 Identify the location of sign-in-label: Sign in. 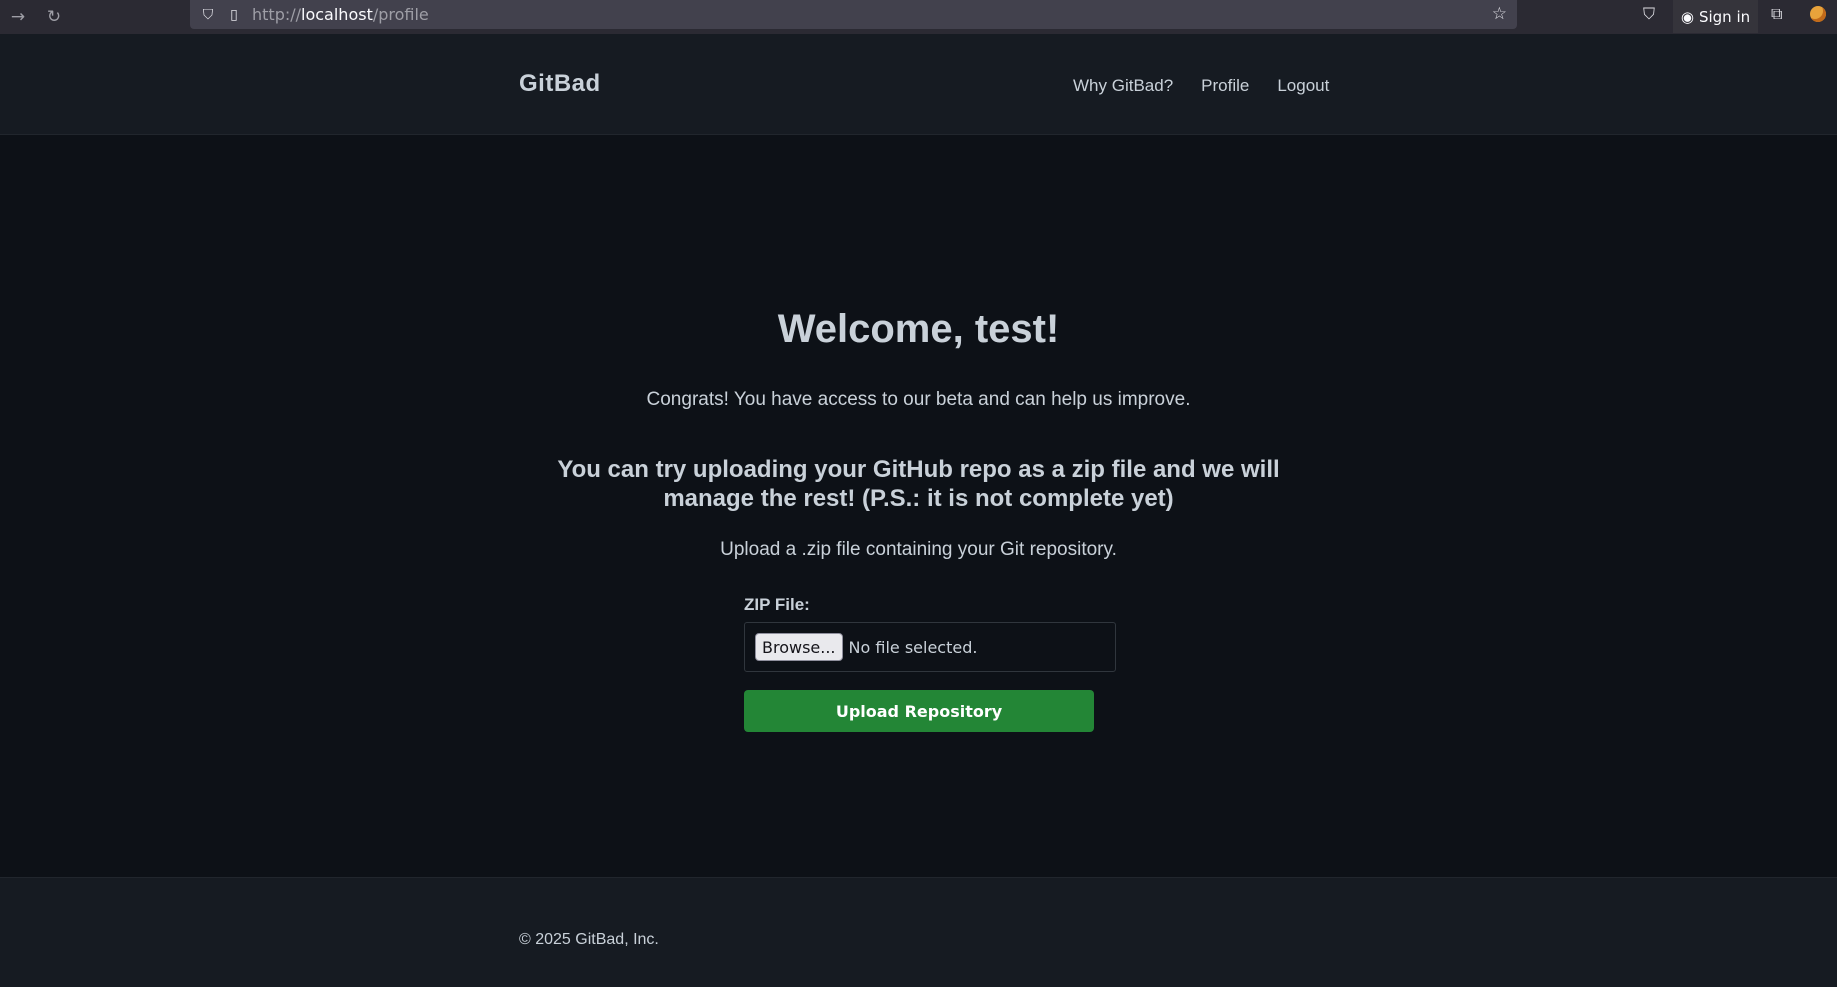
(1724, 16).